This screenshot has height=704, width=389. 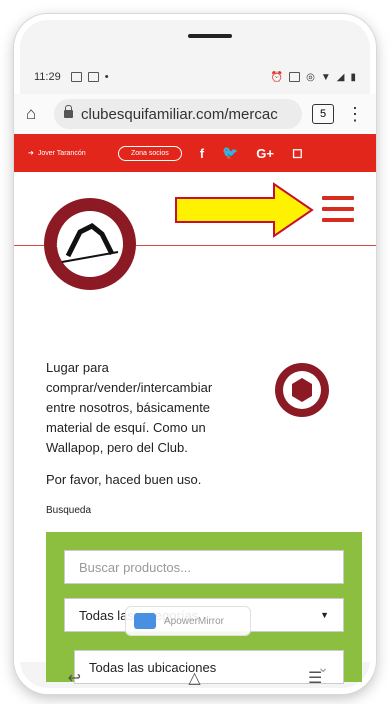 What do you see at coordinates (69, 510) in the screenshot?
I see `search-label: Busqueda` at bounding box center [69, 510].